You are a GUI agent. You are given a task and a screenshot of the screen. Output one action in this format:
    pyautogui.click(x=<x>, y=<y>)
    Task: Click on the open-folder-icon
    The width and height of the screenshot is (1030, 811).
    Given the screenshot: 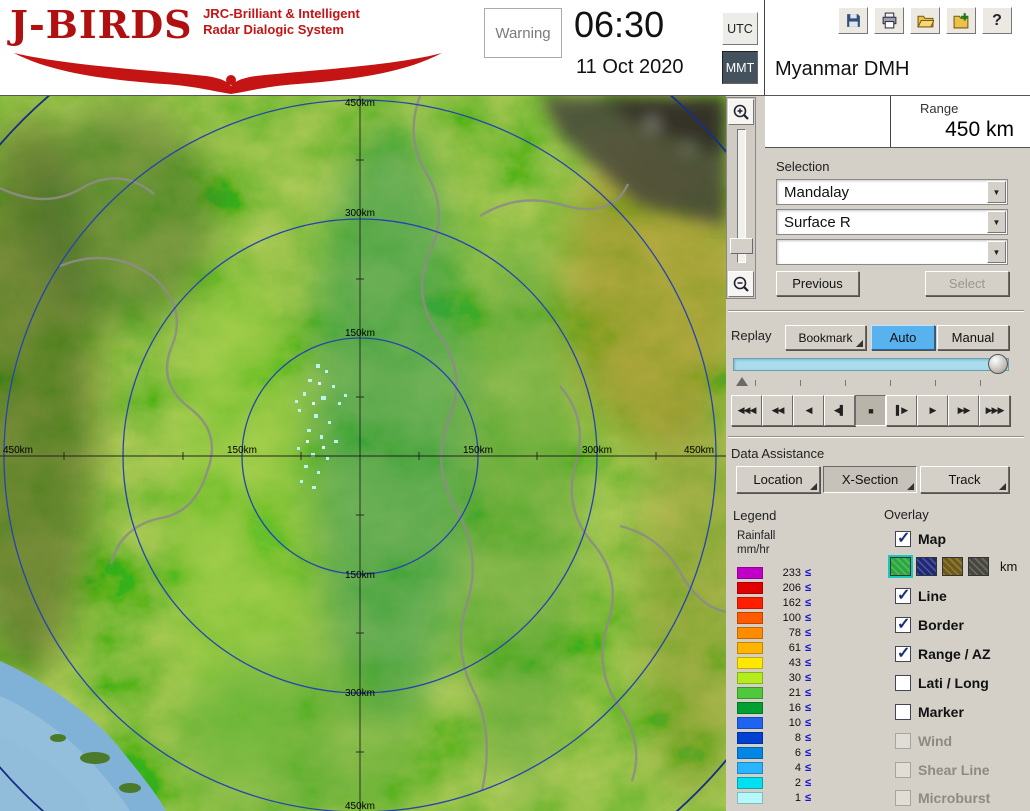 What is the action you would take?
    pyautogui.click(x=925, y=21)
    